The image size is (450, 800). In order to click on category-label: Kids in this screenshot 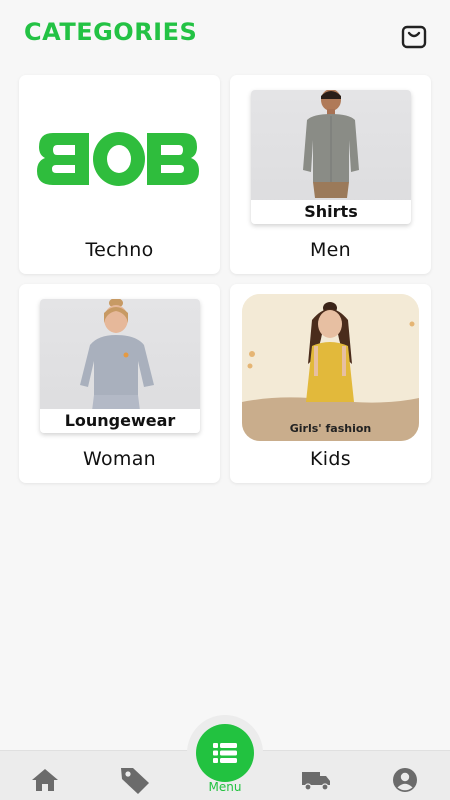, I will do `click(330, 459)`.